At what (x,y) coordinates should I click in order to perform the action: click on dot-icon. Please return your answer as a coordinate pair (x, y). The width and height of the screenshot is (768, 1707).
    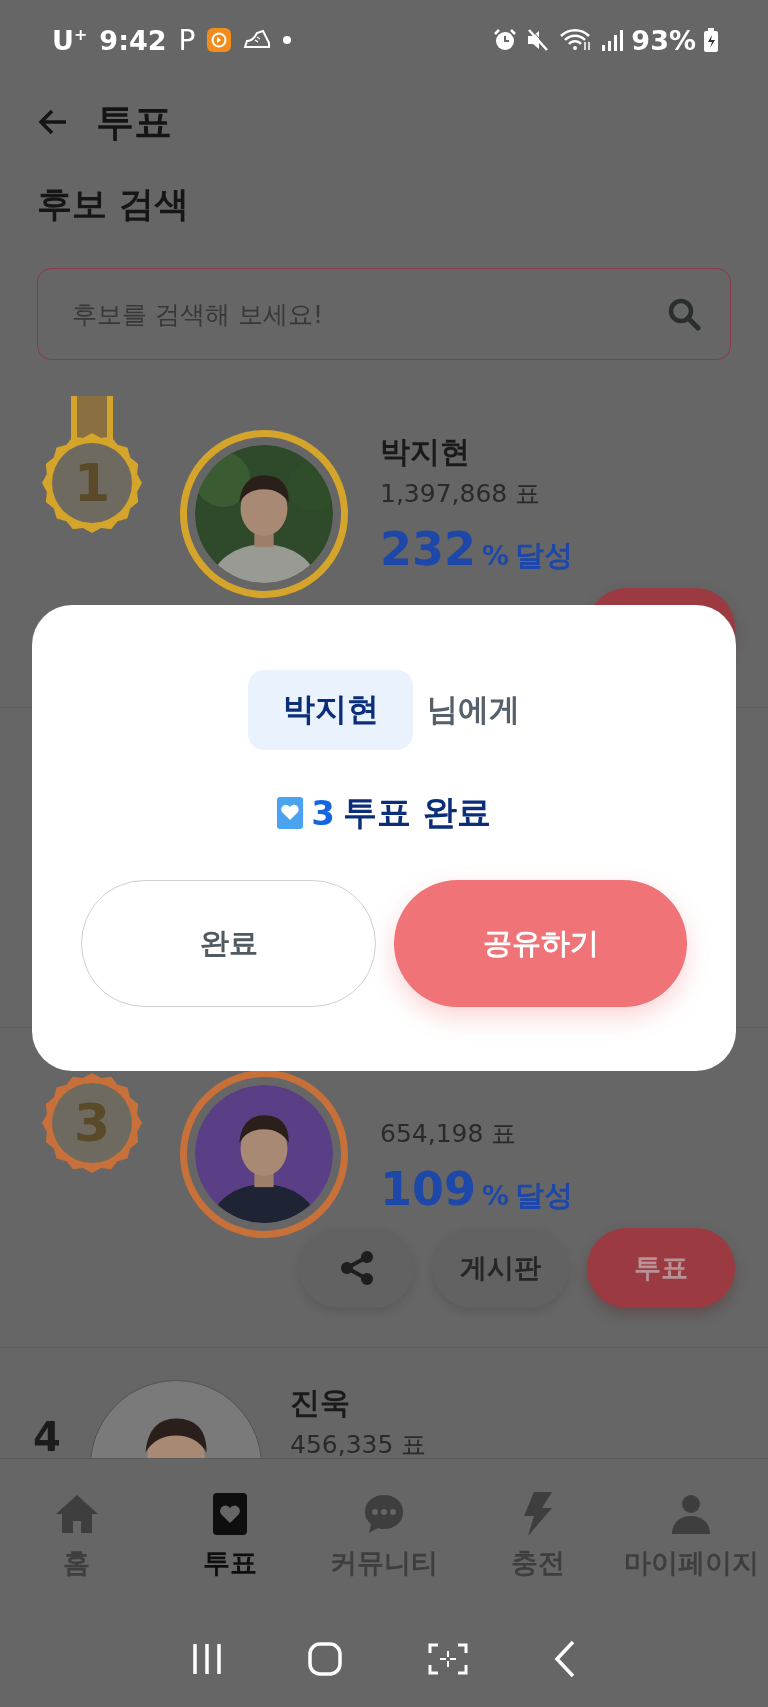
    Looking at the image, I should click on (287, 40).